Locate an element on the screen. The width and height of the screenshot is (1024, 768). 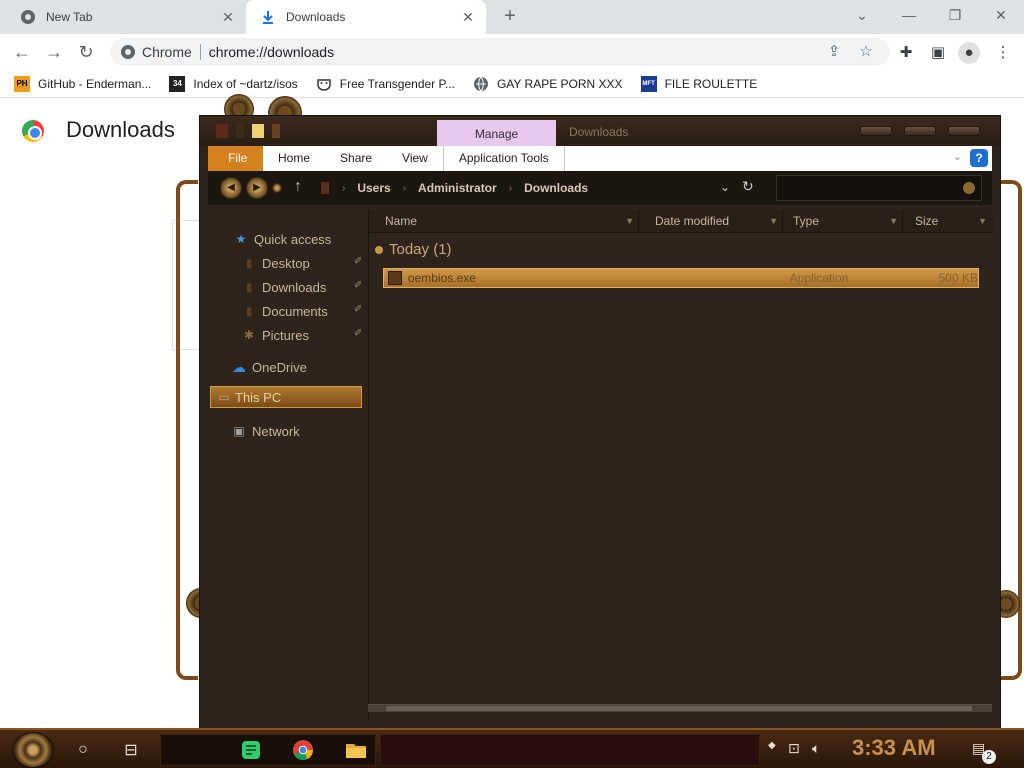
tab-file: File is located at coordinates (235, 158).